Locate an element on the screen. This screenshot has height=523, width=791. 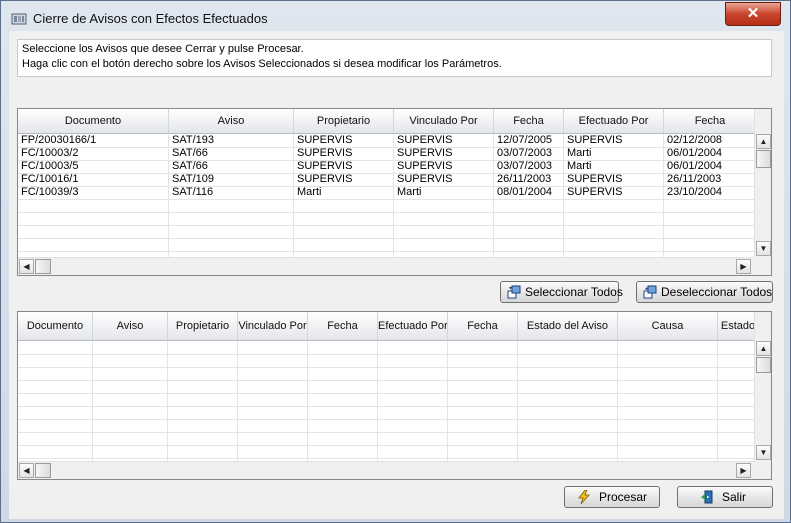
deselect-all-button: Deseleccionar Todos is located at coordinates (704, 292).